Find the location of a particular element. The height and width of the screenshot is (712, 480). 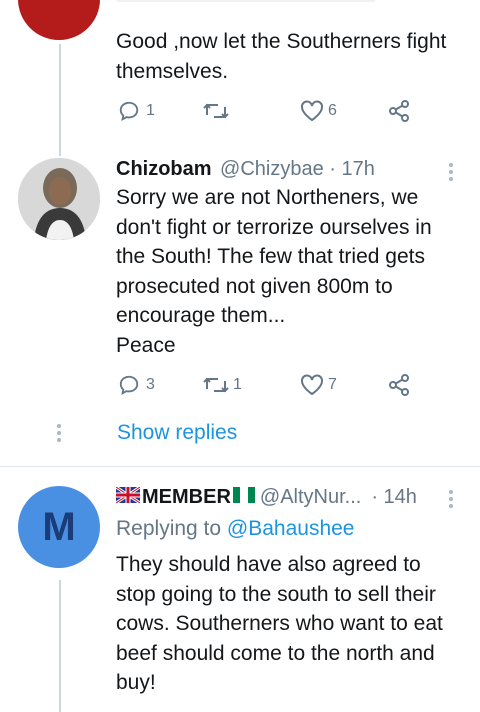

retweet-button: 1 is located at coordinates (222, 385).